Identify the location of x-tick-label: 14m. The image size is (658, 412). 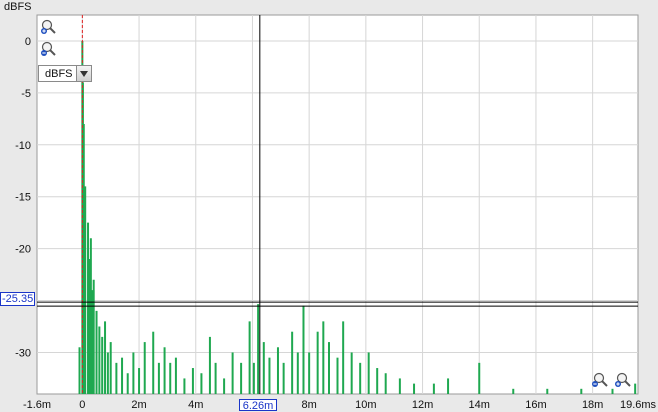
(479, 405).